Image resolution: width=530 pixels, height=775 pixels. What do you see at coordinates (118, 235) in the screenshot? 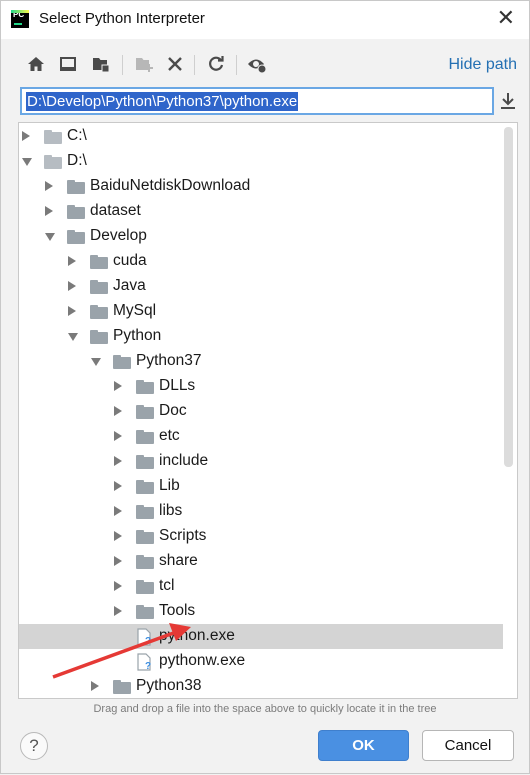
I see `tree-item-label: Develop` at bounding box center [118, 235].